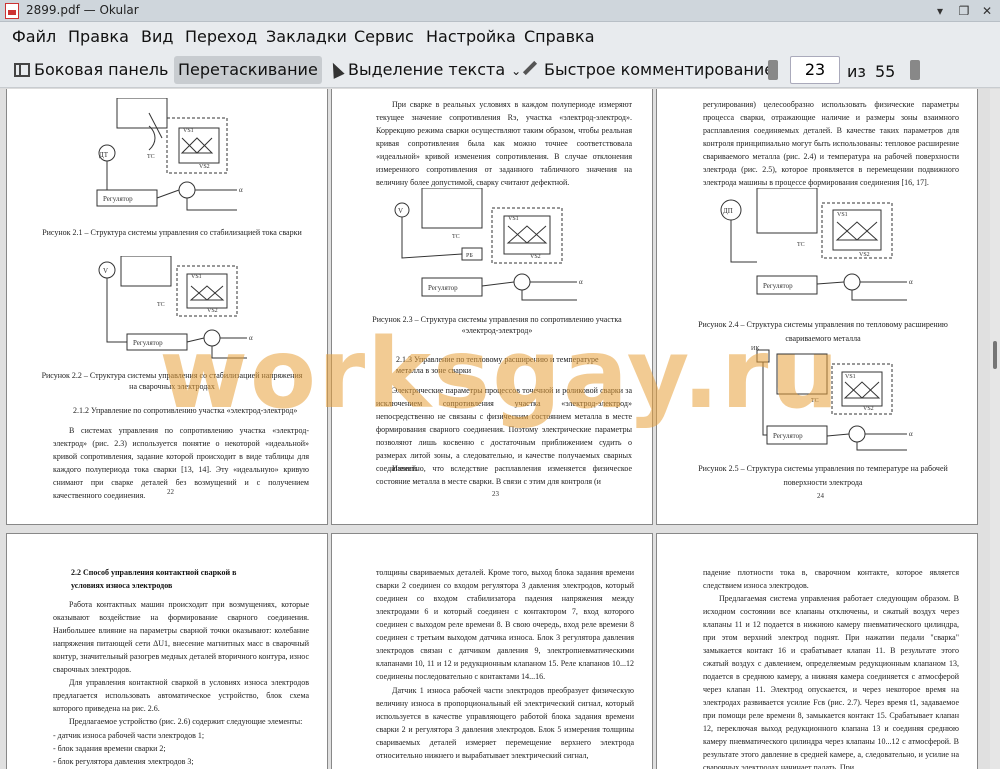  Describe the element at coordinates (336, 69) in the screenshot. I see `text-cursor-icon` at that location.